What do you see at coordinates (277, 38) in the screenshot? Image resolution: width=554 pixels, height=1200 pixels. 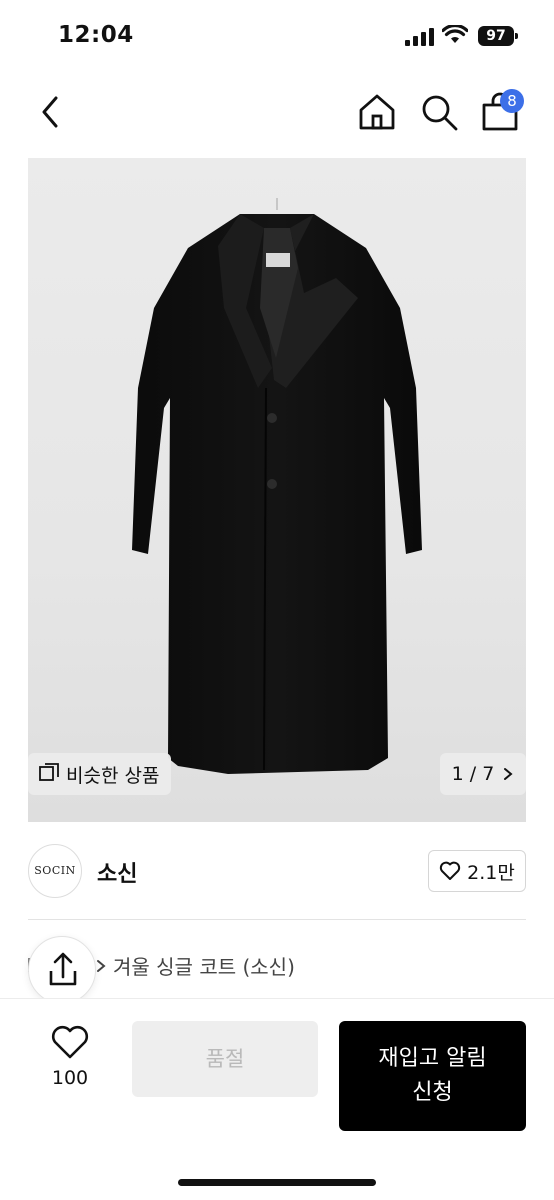 I see `status-bar: 12:04 97` at bounding box center [277, 38].